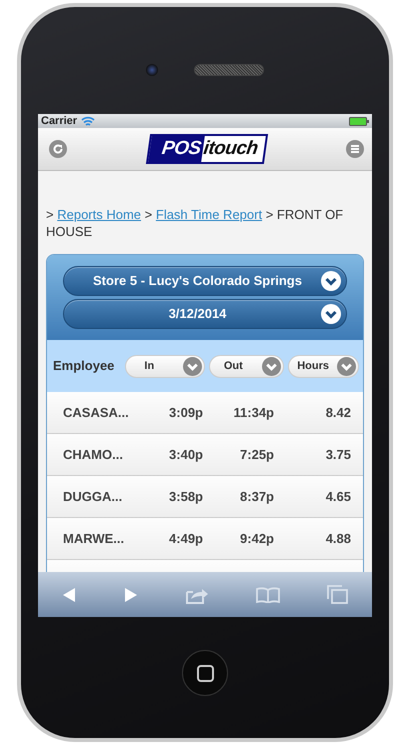  Describe the element at coordinates (355, 149) in the screenshot. I see `menu-icon` at that location.